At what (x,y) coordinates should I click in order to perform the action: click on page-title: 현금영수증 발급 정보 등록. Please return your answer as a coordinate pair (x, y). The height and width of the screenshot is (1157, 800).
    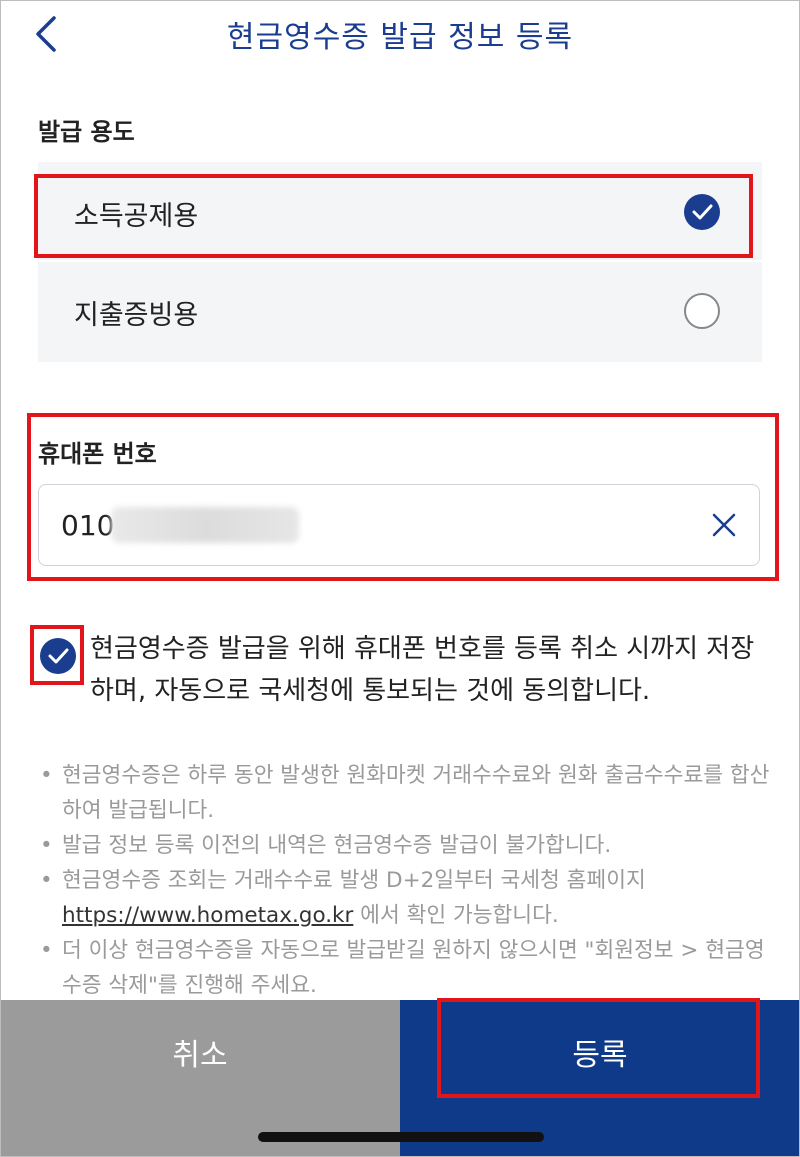
    Looking at the image, I should click on (400, 37).